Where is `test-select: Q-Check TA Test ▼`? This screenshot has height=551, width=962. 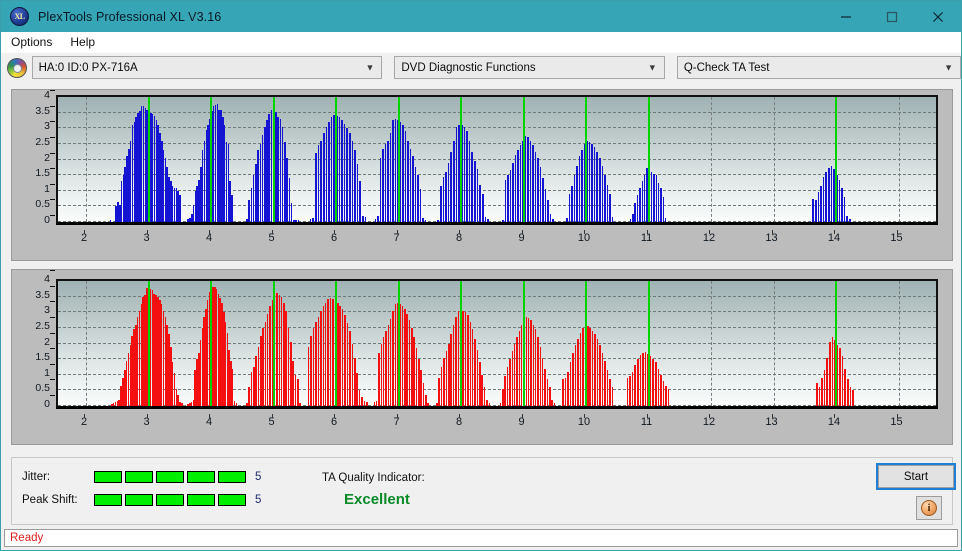 test-select: Q-Check TA Test ▼ is located at coordinates (818, 67).